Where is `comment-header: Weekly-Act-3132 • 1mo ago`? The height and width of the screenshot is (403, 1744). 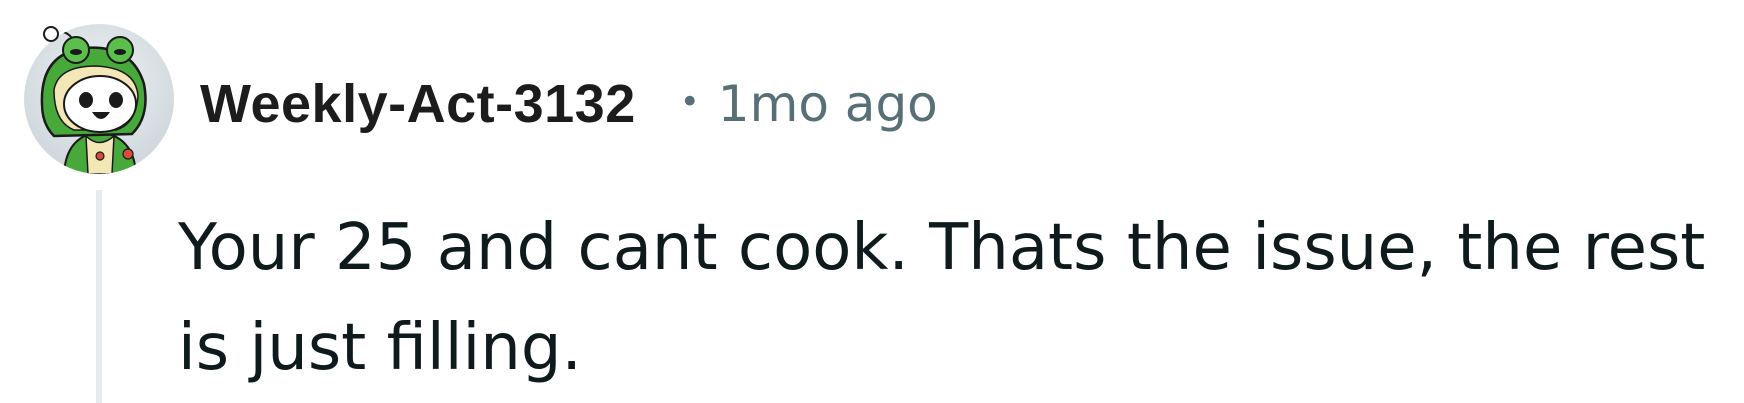
comment-header: Weekly-Act-3132 • 1mo ago is located at coordinates (569, 104).